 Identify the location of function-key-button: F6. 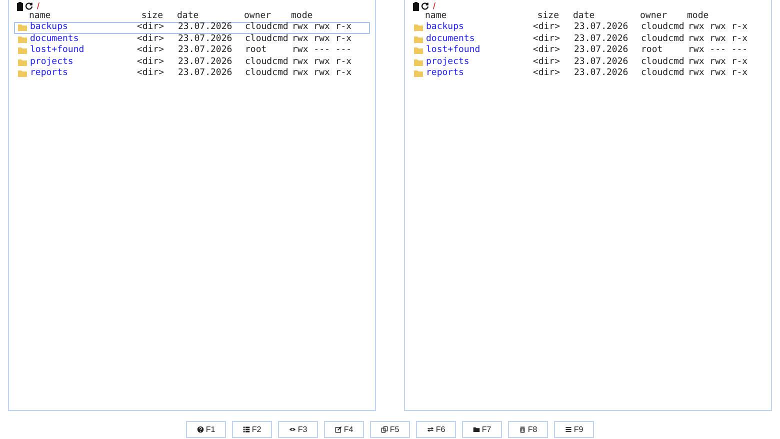
(436, 429).